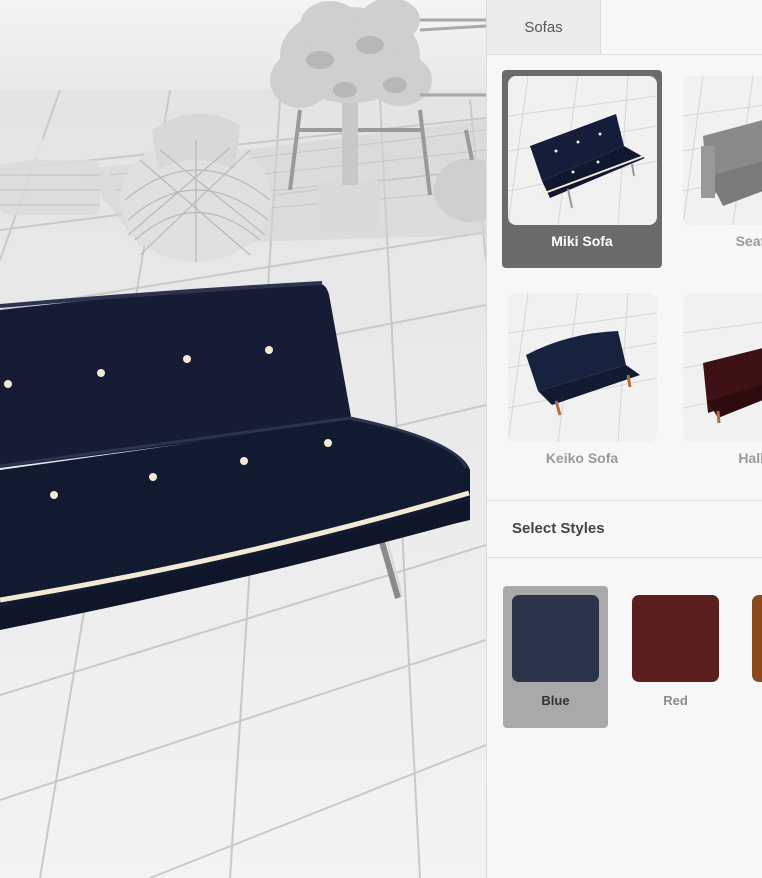 Image resolution: width=762 pixels, height=878 pixels. I want to click on product-card-seater: Seater, so click(719, 169).